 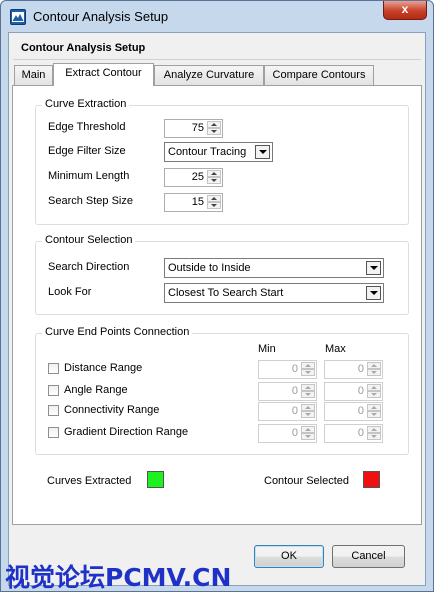 I want to click on search-step-size-stepper: 15, so click(x=193, y=202).